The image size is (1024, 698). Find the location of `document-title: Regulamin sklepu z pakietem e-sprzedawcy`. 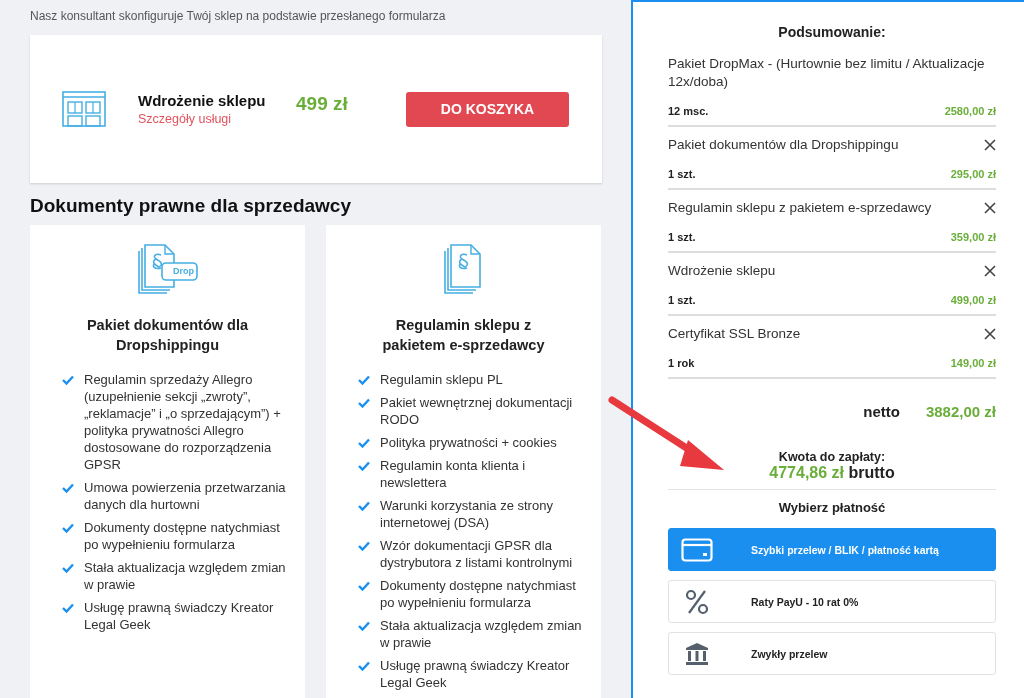

document-title: Regulamin sklepu z pakietem e-sprzedawcy is located at coordinates (463, 335).